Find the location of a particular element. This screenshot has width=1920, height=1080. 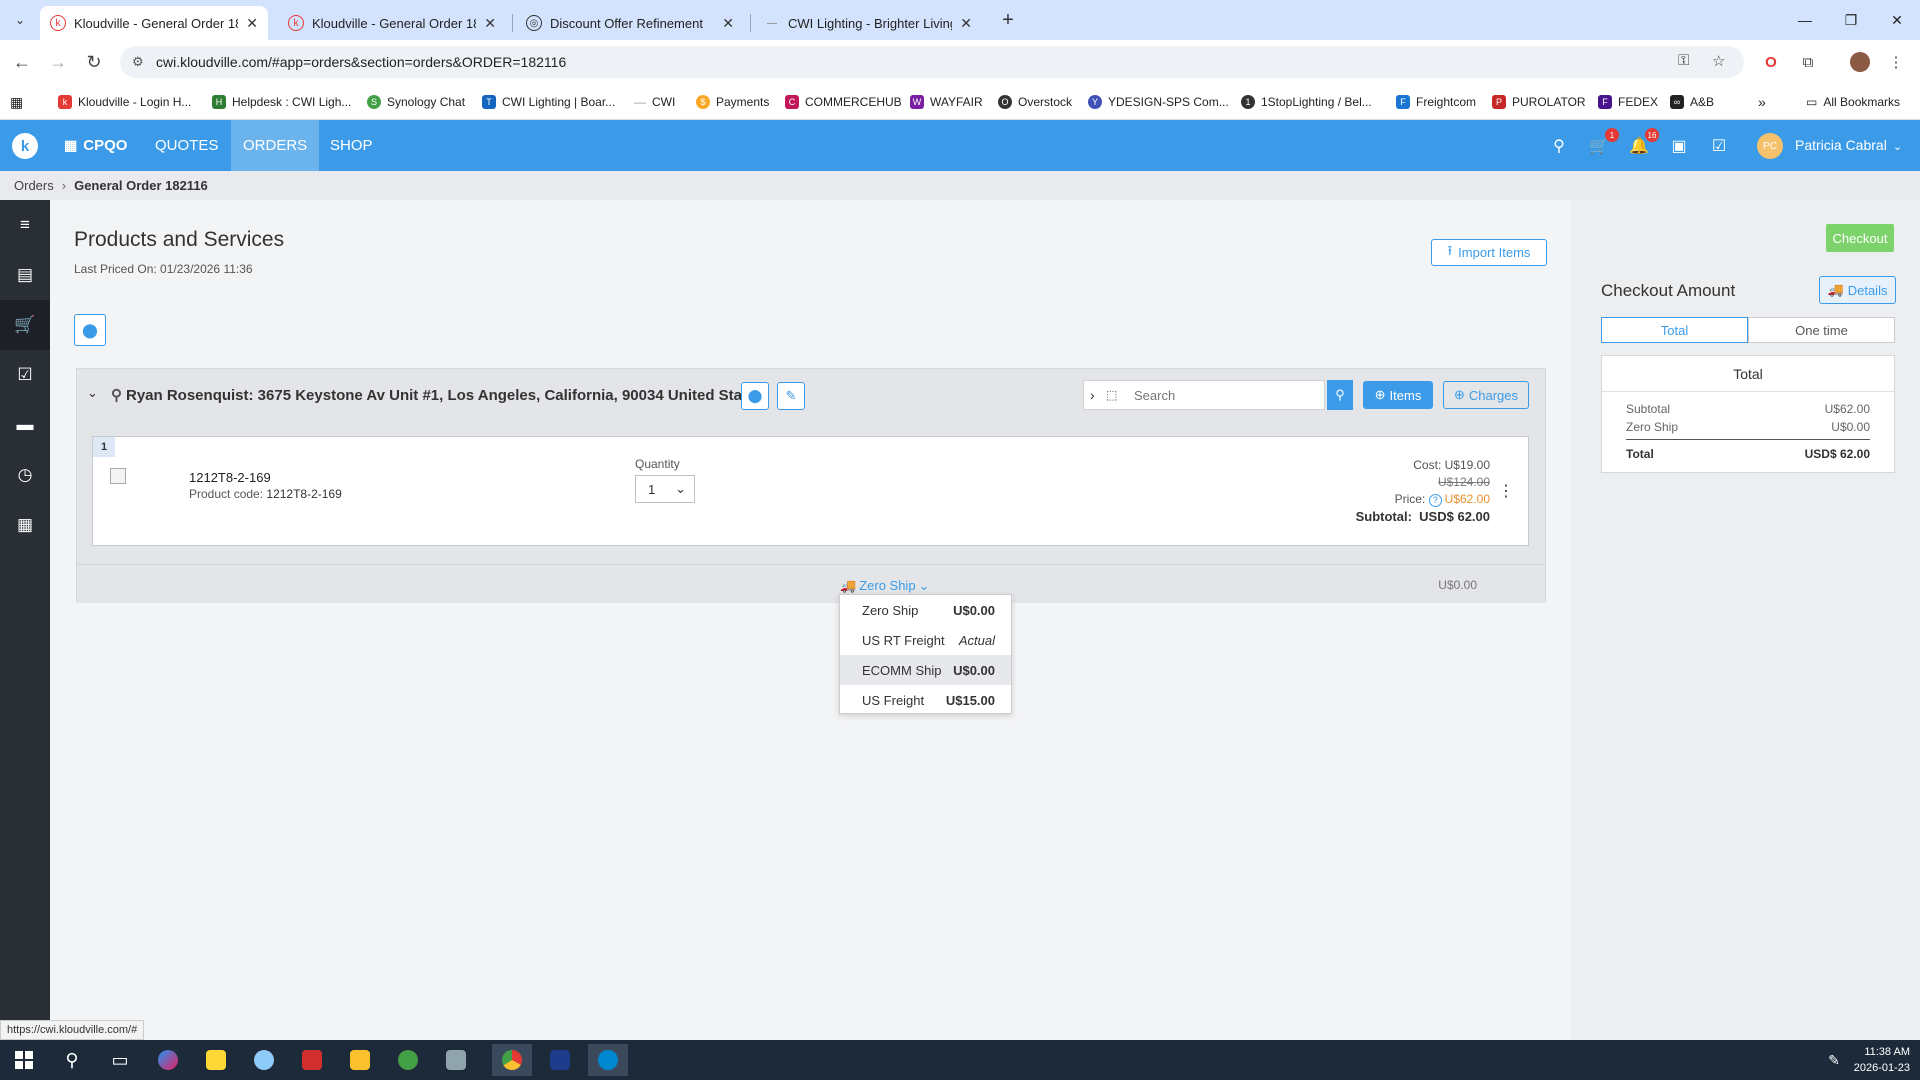

bookmark-star-icon: ☆ is located at coordinates (1718, 61).